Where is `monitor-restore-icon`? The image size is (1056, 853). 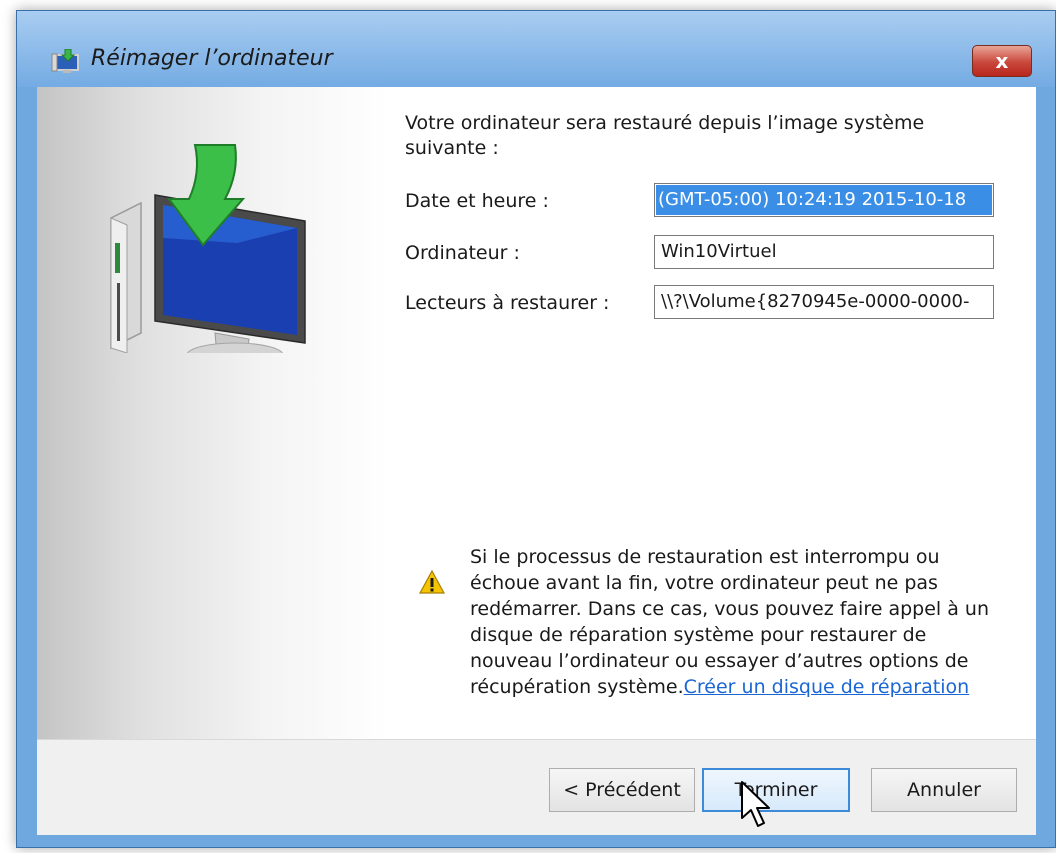 monitor-restore-icon is located at coordinates (208, 248).